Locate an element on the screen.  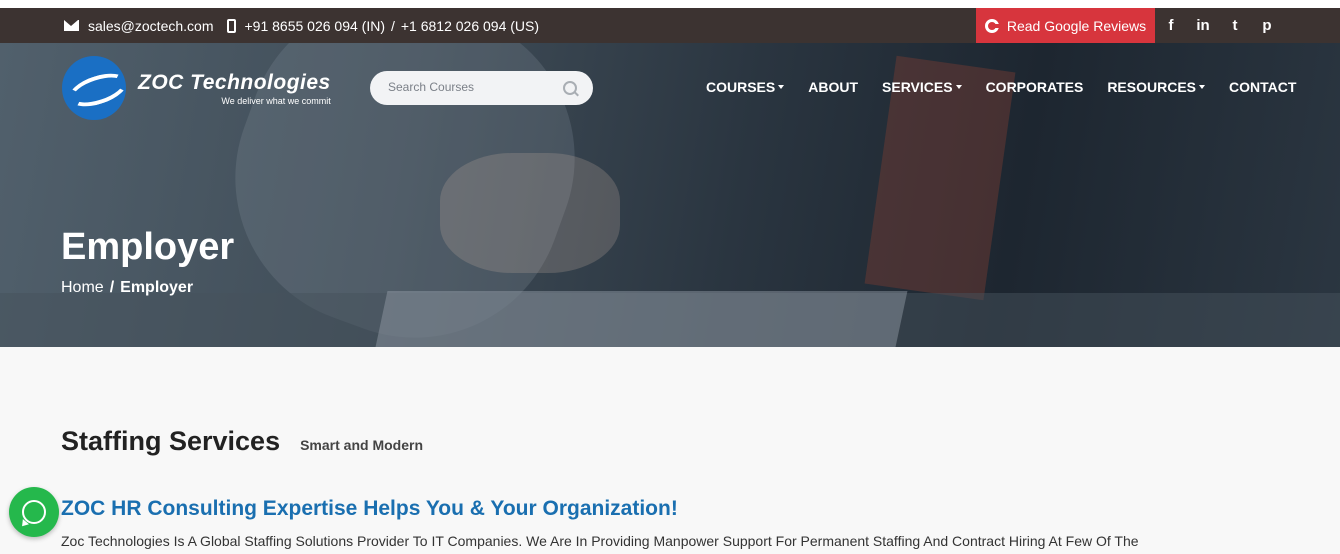
twitter-icon: t is located at coordinates (1235, 25).